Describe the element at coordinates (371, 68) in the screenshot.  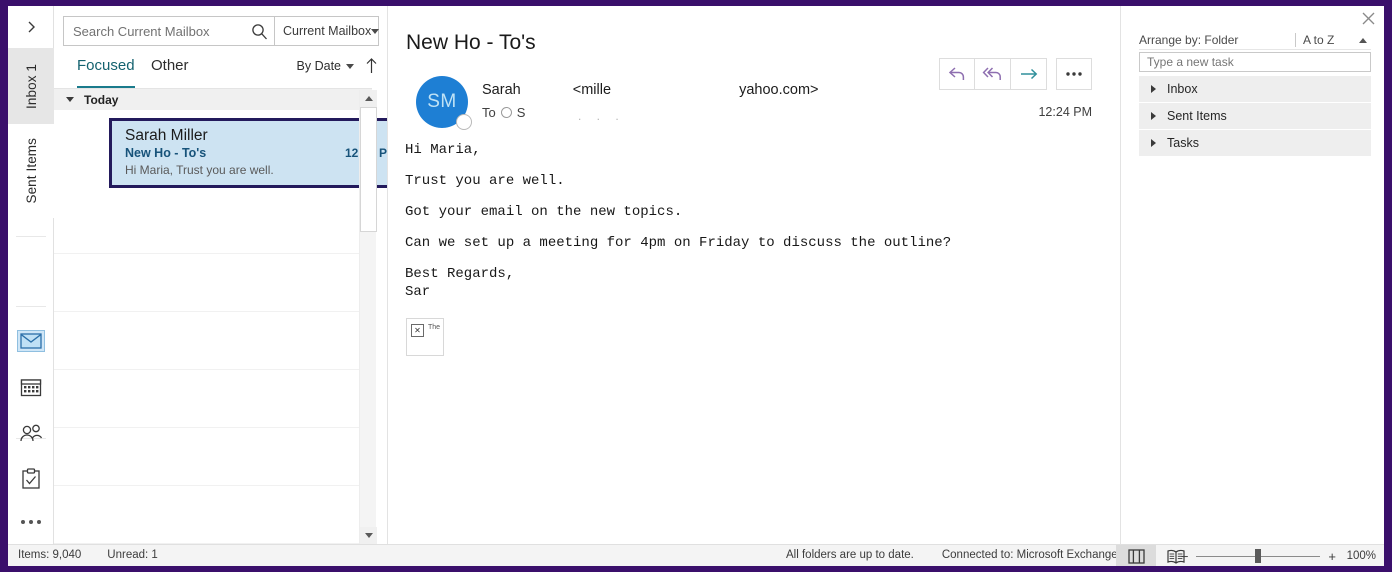
I see `sort-direction-button` at that location.